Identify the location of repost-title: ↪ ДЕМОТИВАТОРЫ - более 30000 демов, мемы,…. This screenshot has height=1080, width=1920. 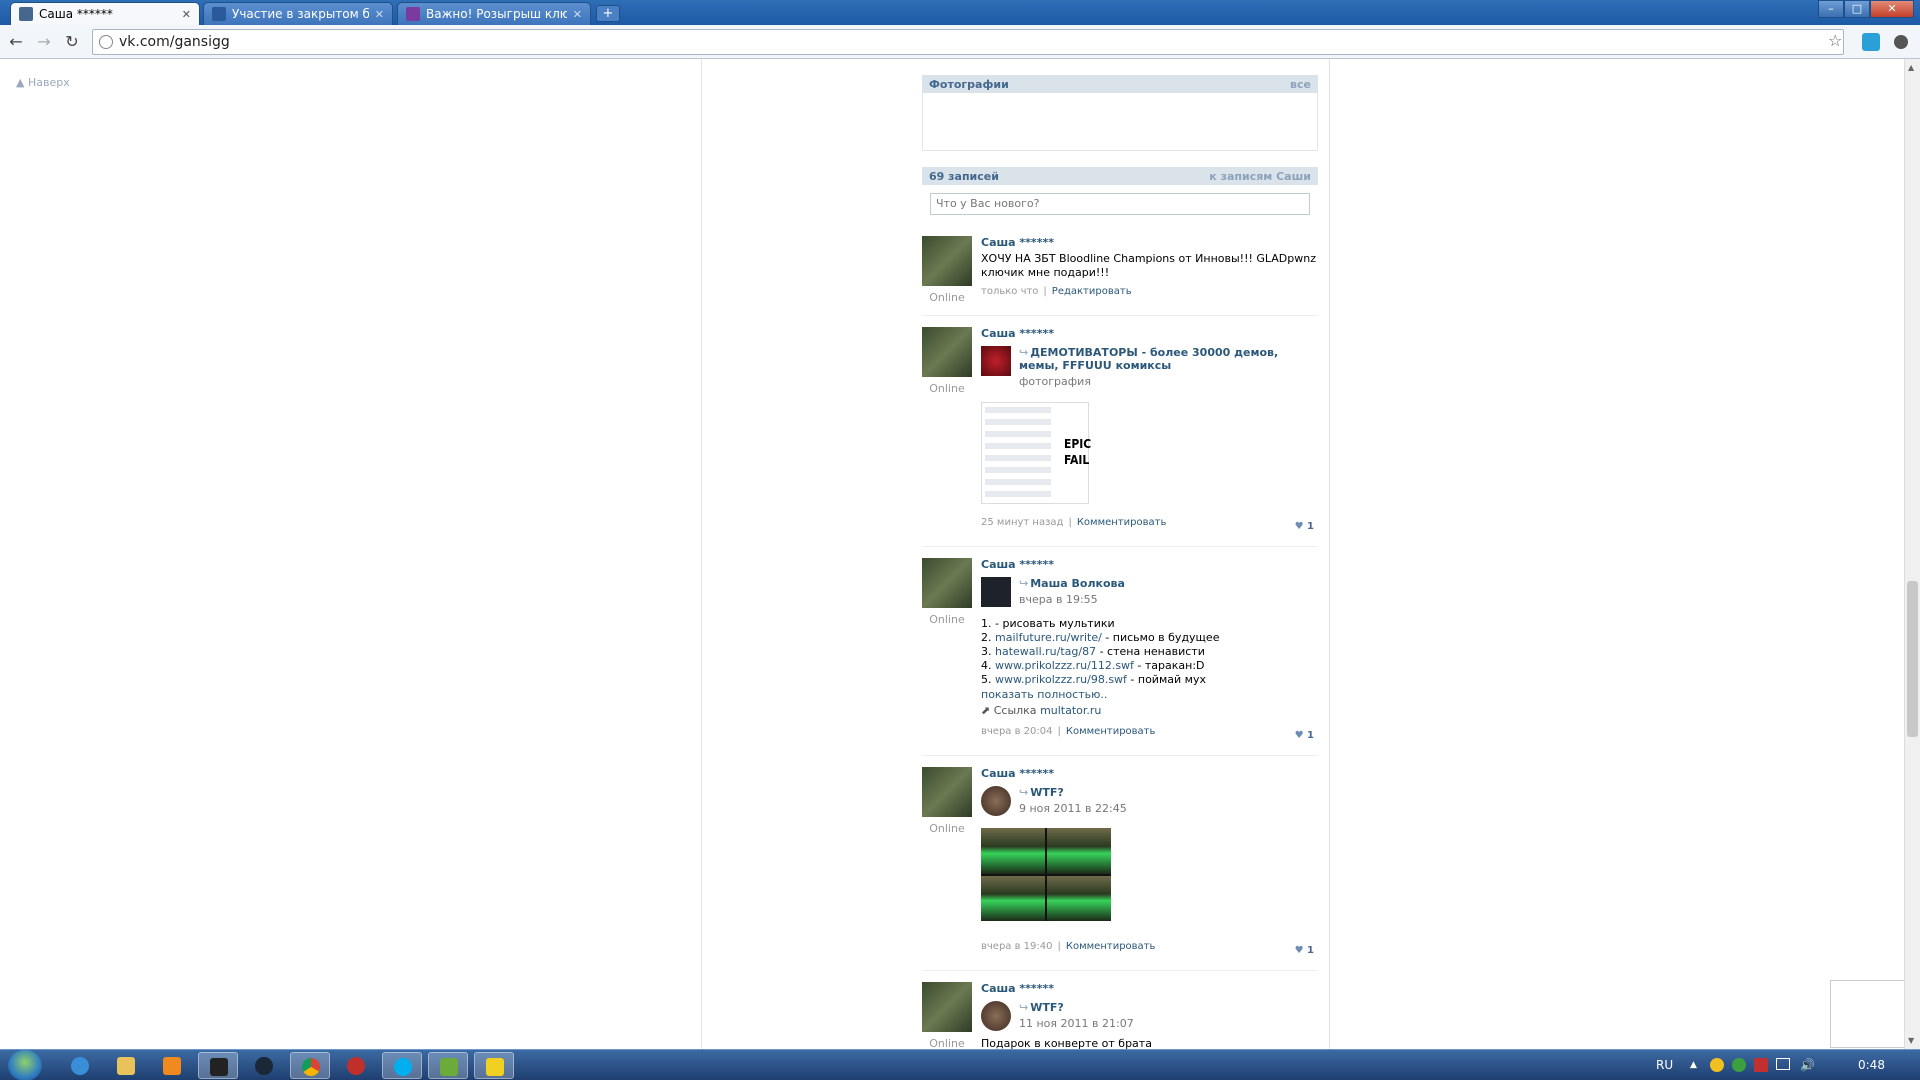
(1168, 359).